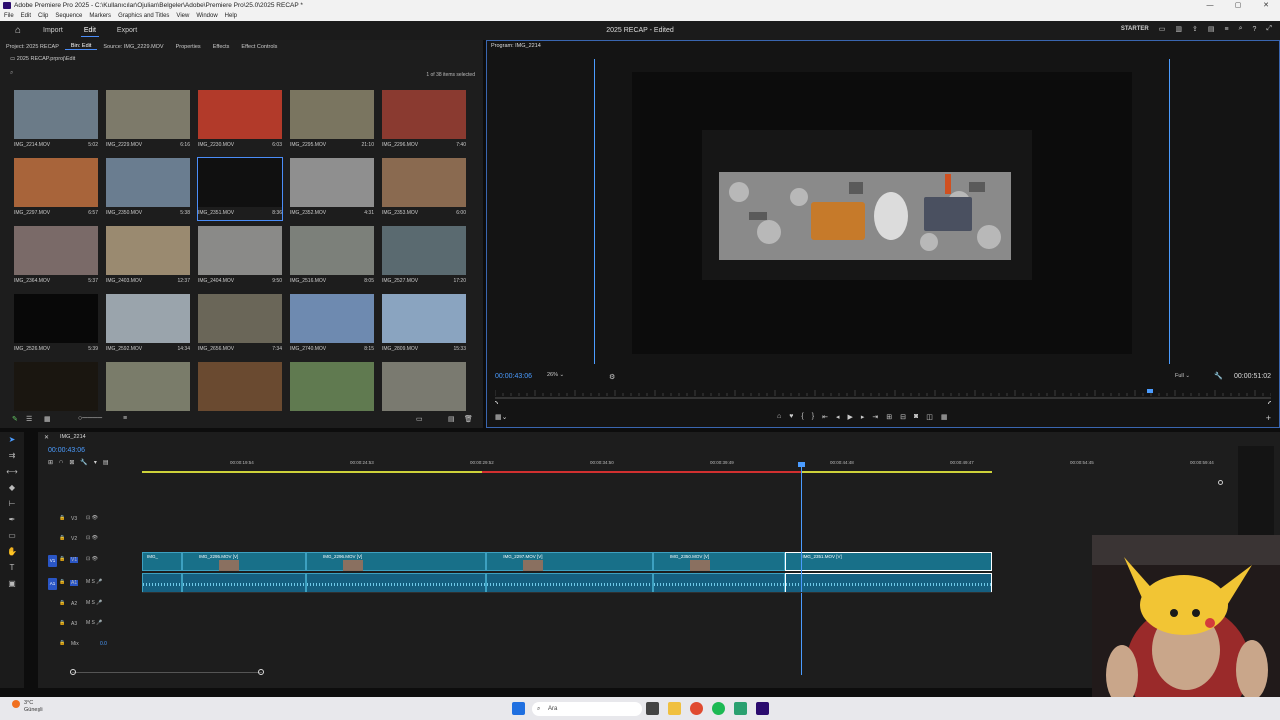 This screenshot has height=720, width=1280. Describe the element at coordinates (587, 709) in the screenshot. I see `taskbar-search: ⌕ Ara` at that location.